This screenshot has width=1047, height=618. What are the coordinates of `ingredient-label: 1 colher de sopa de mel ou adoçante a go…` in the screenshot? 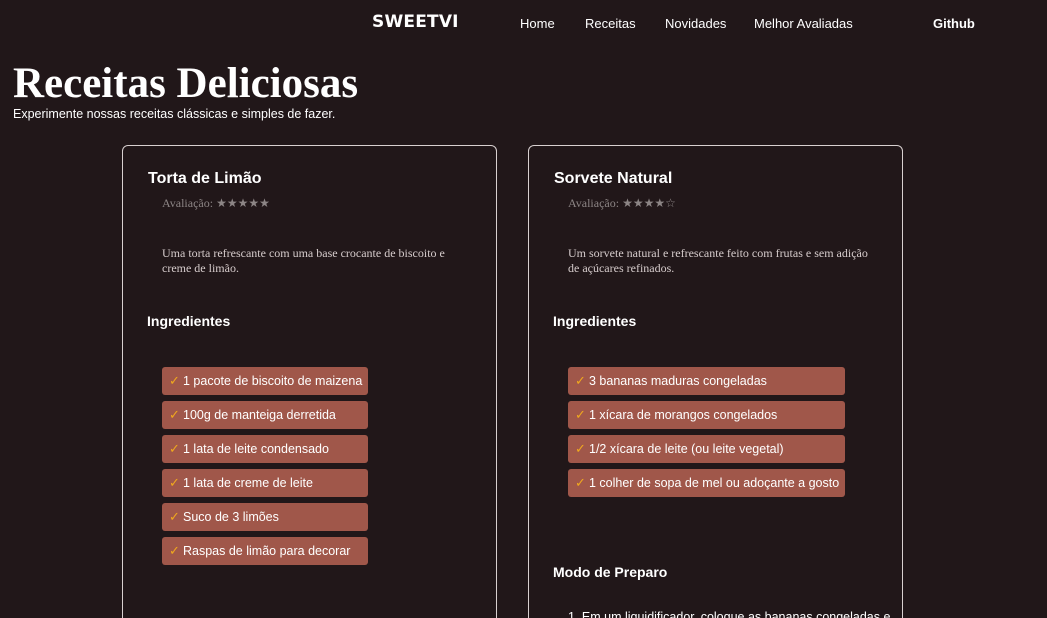 It's located at (714, 483).